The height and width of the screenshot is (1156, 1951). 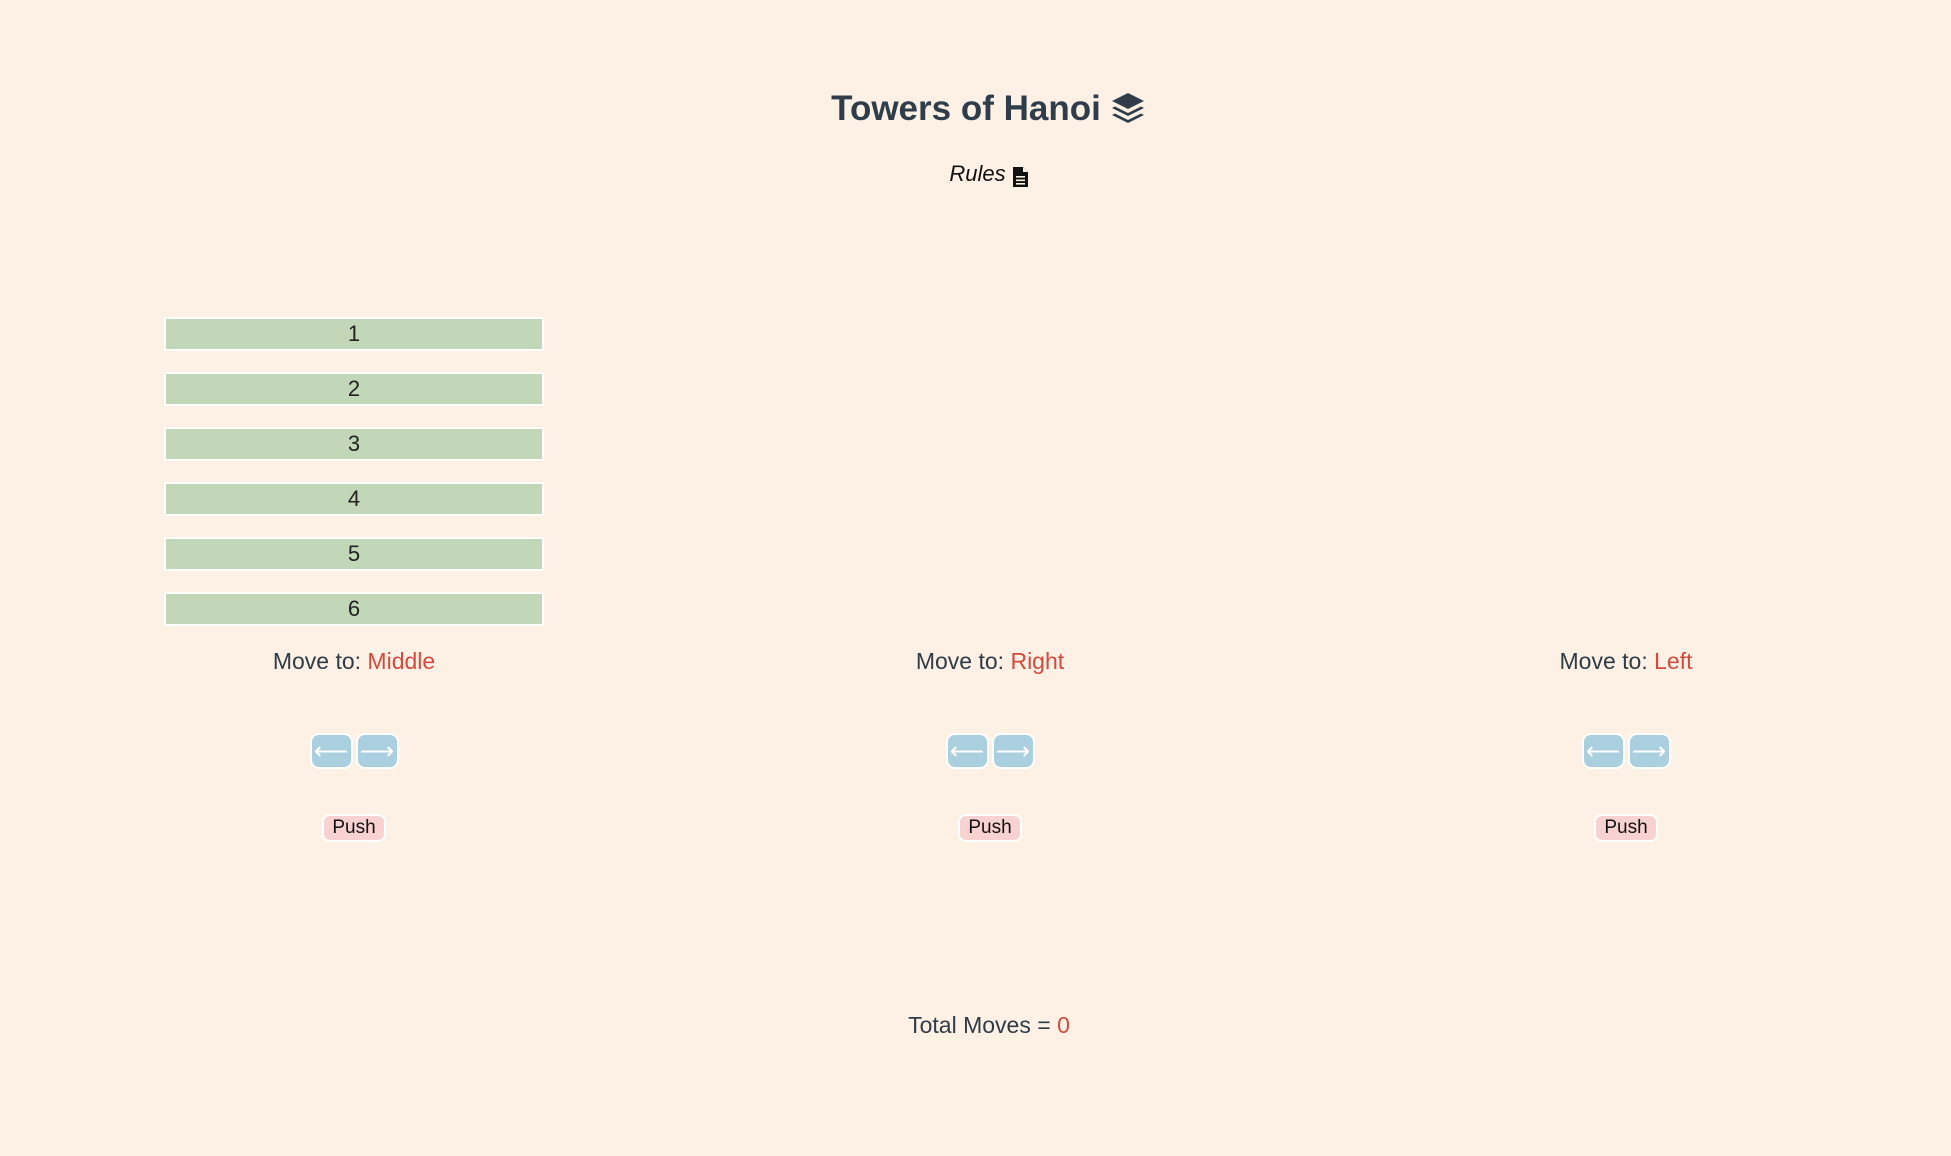 What do you see at coordinates (354, 499) in the screenshot?
I see `disk: 4` at bounding box center [354, 499].